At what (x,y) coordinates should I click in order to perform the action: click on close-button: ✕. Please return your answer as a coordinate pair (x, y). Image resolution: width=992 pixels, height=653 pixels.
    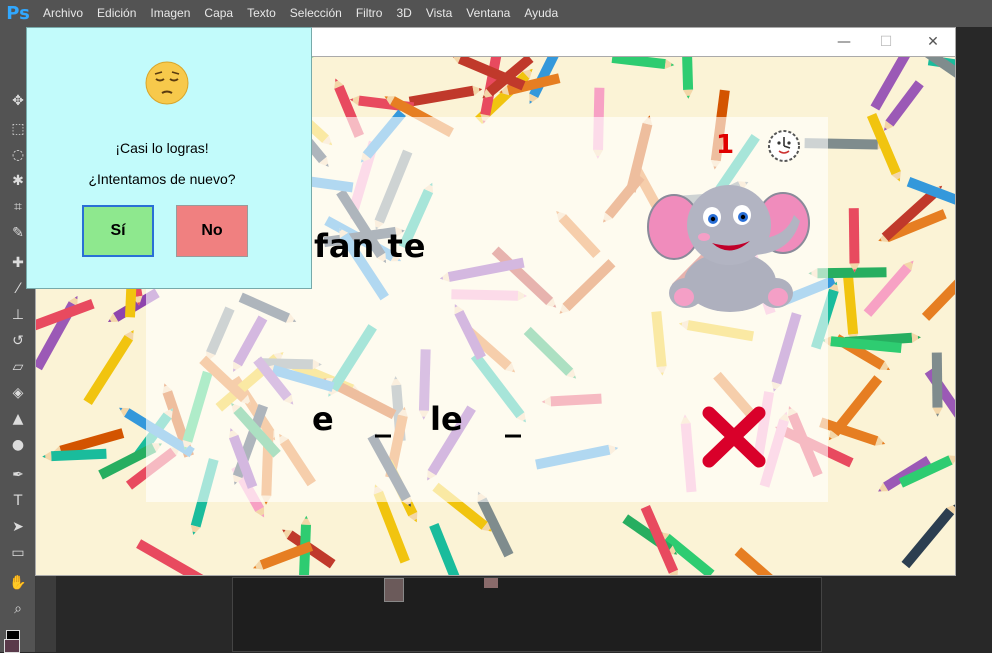
    Looking at the image, I should click on (933, 42).